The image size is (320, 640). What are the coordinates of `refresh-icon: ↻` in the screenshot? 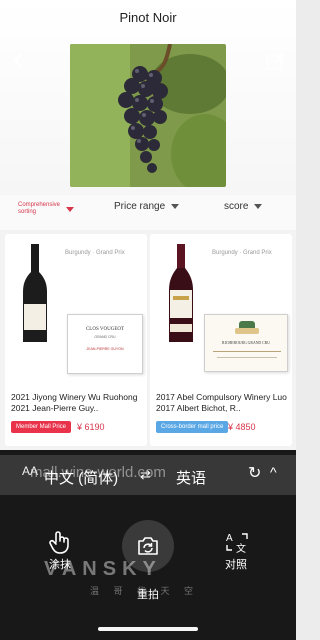 It's located at (254, 473).